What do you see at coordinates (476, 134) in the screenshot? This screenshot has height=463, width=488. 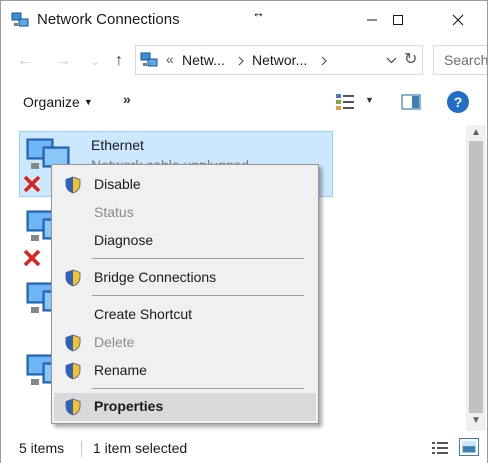 I see `scroll-up-button: ▲` at bounding box center [476, 134].